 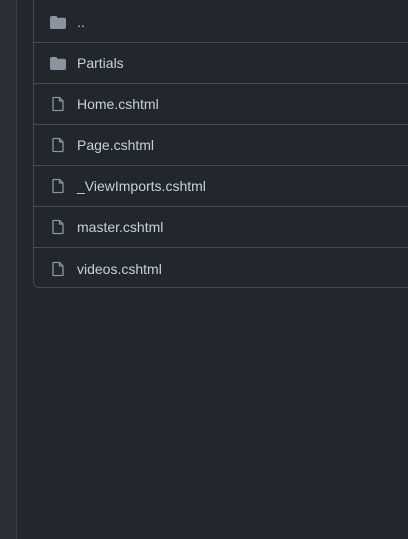 What do you see at coordinates (221, 63) in the screenshot?
I see `file-row-partials: Partials` at bounding box center [221, 63].